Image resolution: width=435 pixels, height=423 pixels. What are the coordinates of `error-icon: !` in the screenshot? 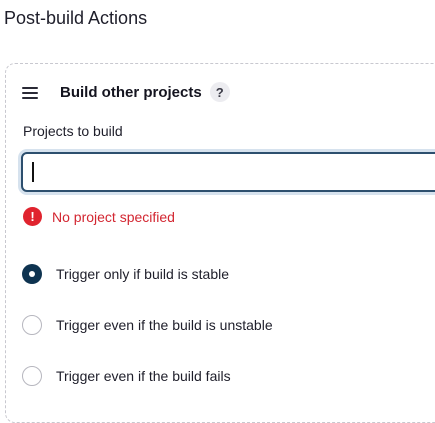 It's located at (32, 216).